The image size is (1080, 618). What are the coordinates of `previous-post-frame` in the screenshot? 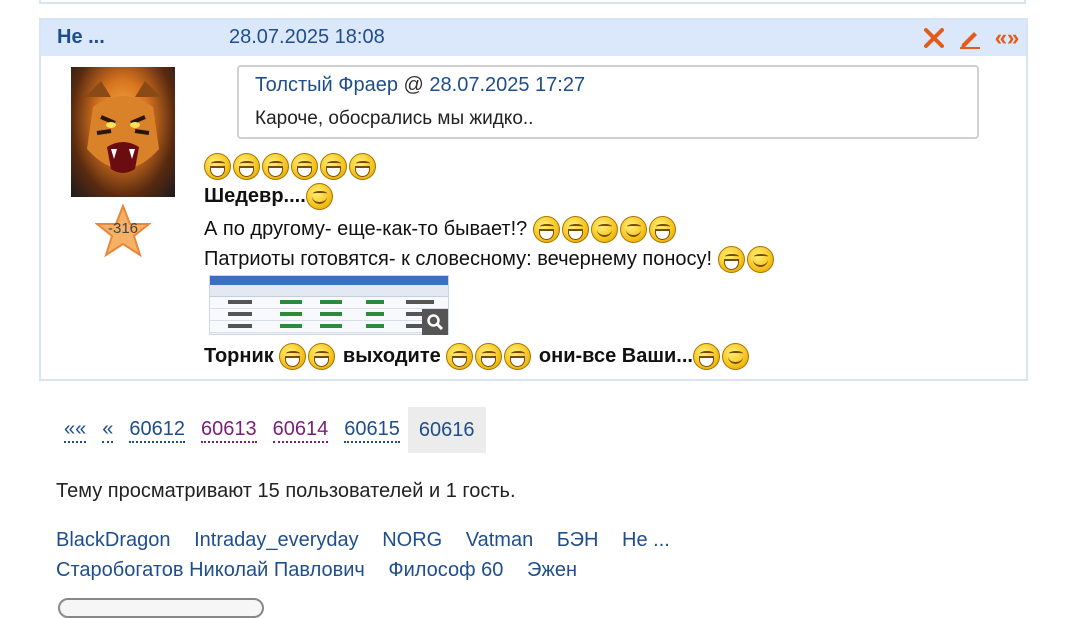 It's located at (532, 2).